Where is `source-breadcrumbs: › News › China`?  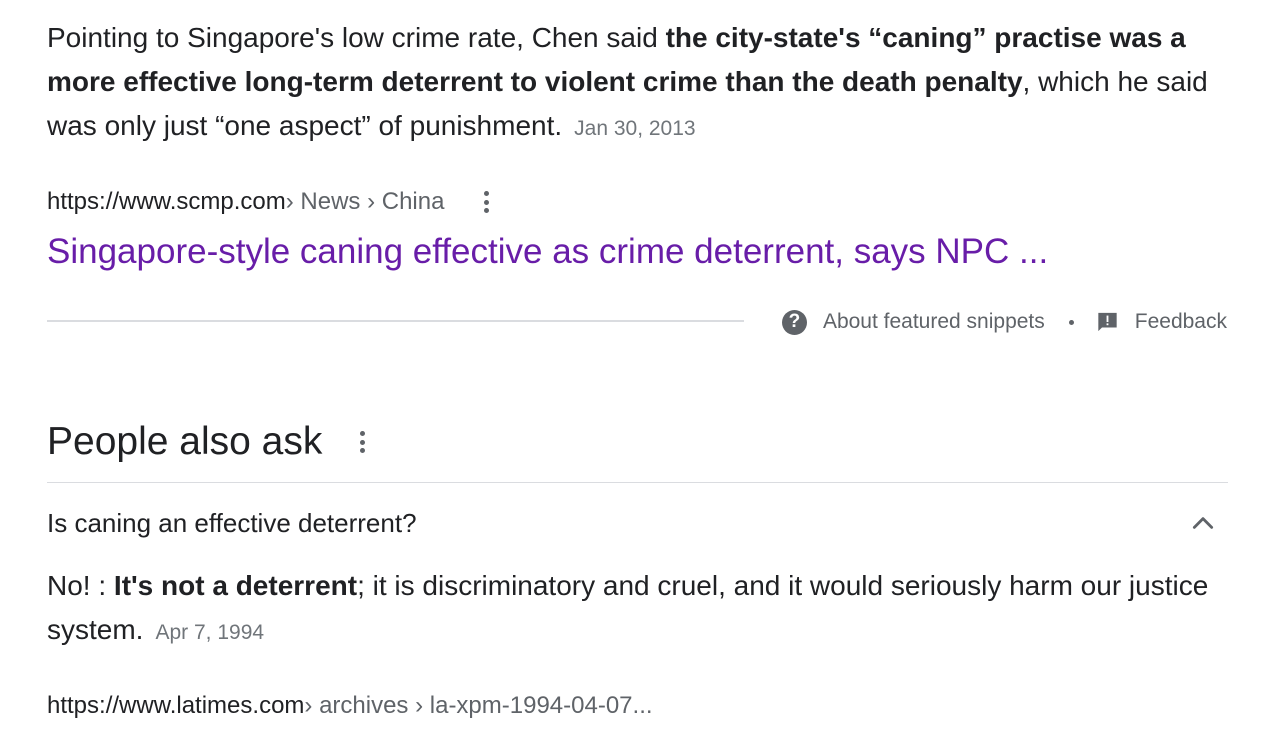
source-breadcrumbs: › News › China is located at coordinates (365, 201).